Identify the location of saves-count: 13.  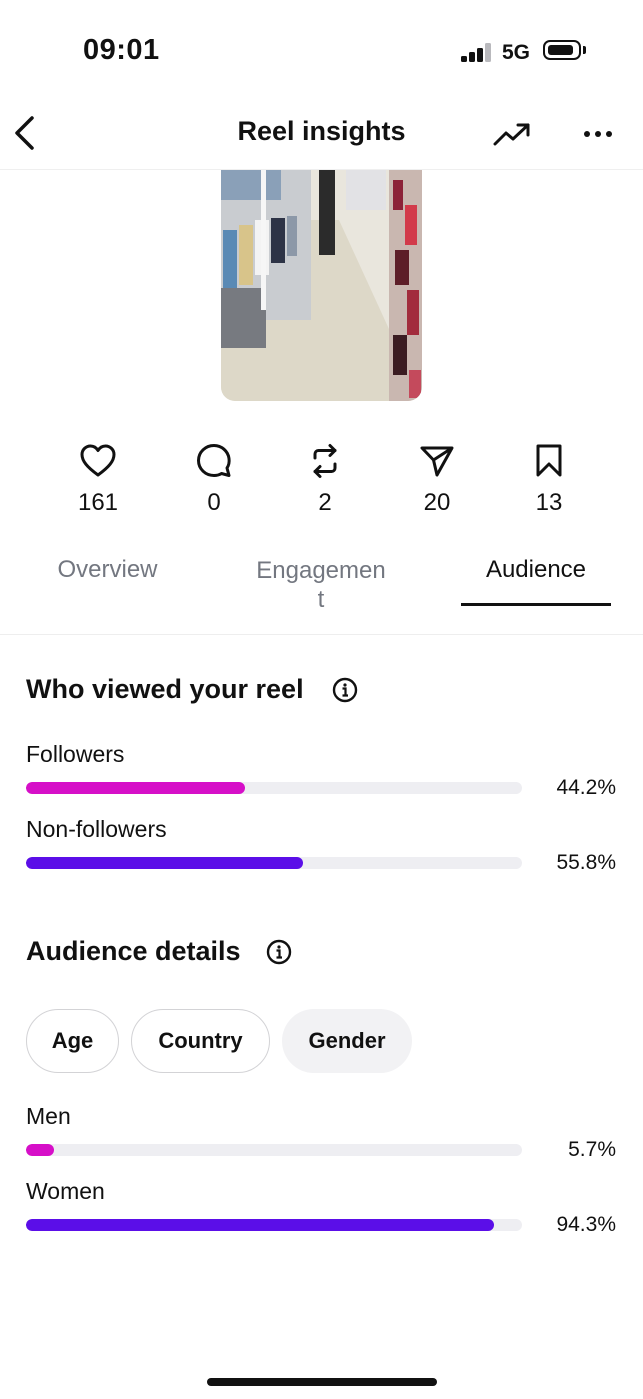
(549, 502).